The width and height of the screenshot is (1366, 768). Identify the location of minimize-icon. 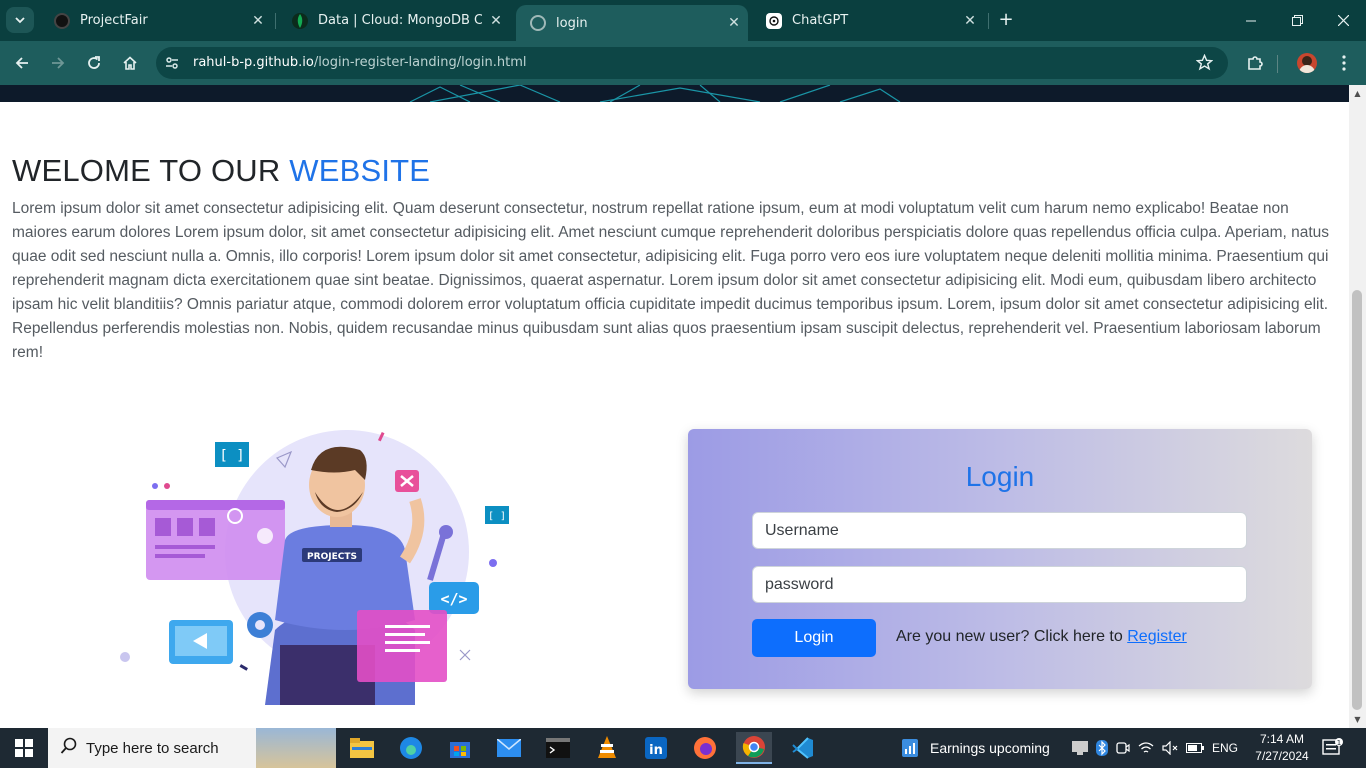
(1251, 20).